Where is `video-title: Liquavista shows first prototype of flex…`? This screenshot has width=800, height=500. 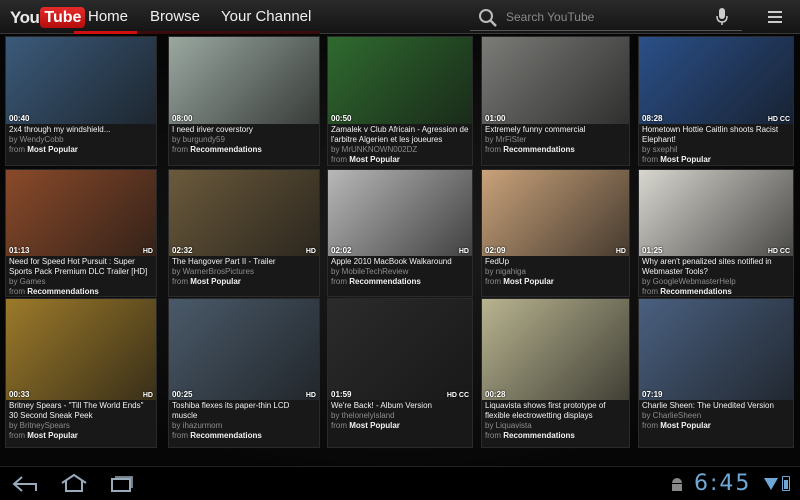
video-title: Liquavista shows first prototype of flex… is located at coordinates (555, 411).